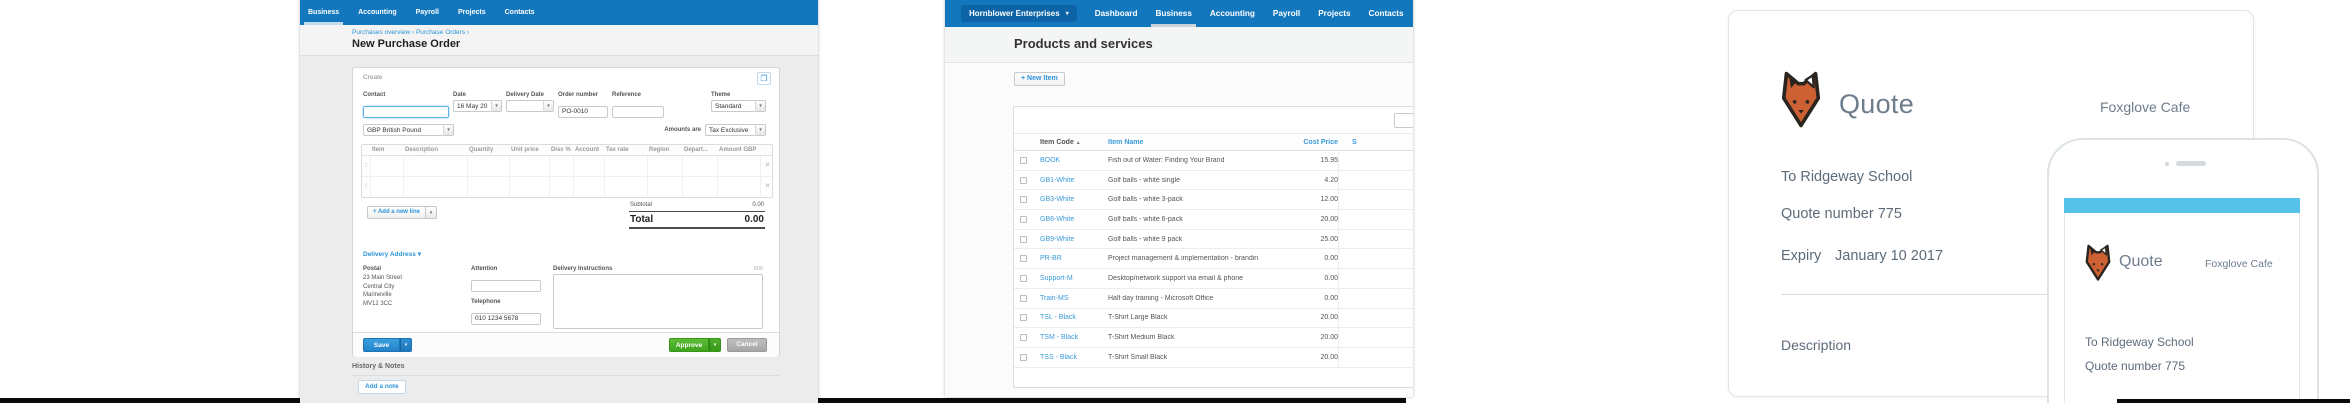 This screenshot has width=2350, height=403. What do you see at coordinates (1074, 298) in the screenshot?
I see `item-code-link: Train-MS` at bounding box center [1074, 298].